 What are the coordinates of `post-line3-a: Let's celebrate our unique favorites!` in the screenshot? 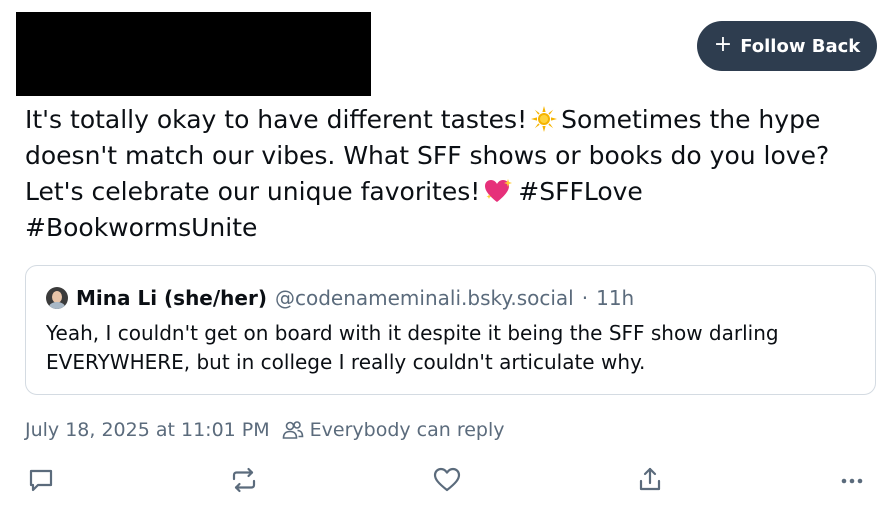 It's located at (253, 191).